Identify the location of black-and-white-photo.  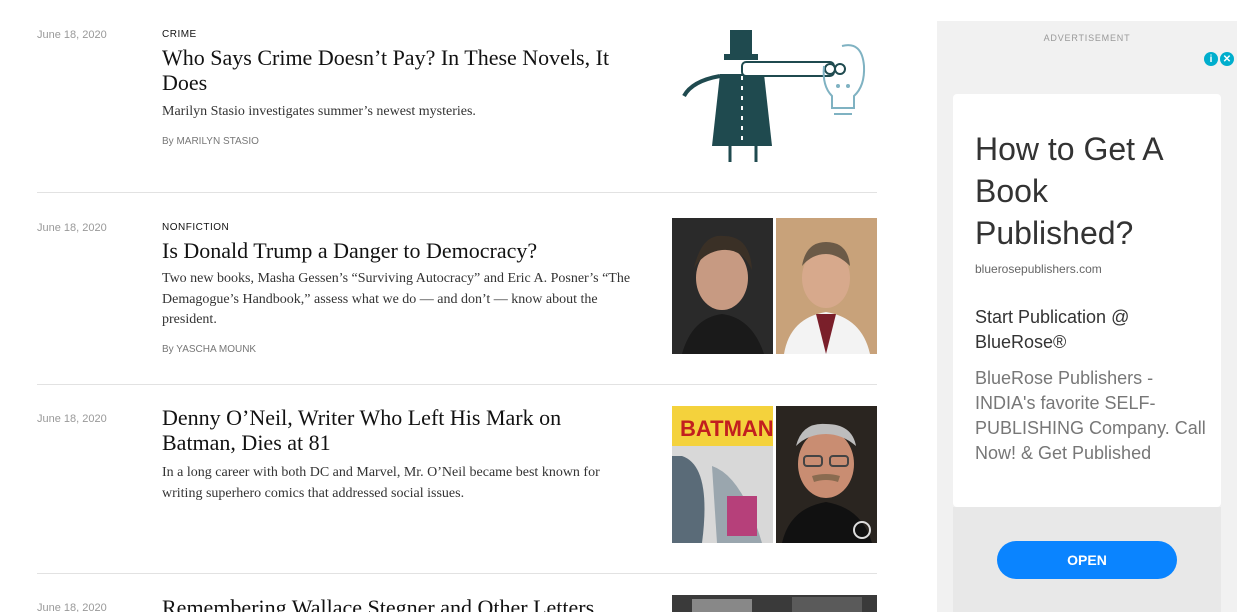
(774, 603).